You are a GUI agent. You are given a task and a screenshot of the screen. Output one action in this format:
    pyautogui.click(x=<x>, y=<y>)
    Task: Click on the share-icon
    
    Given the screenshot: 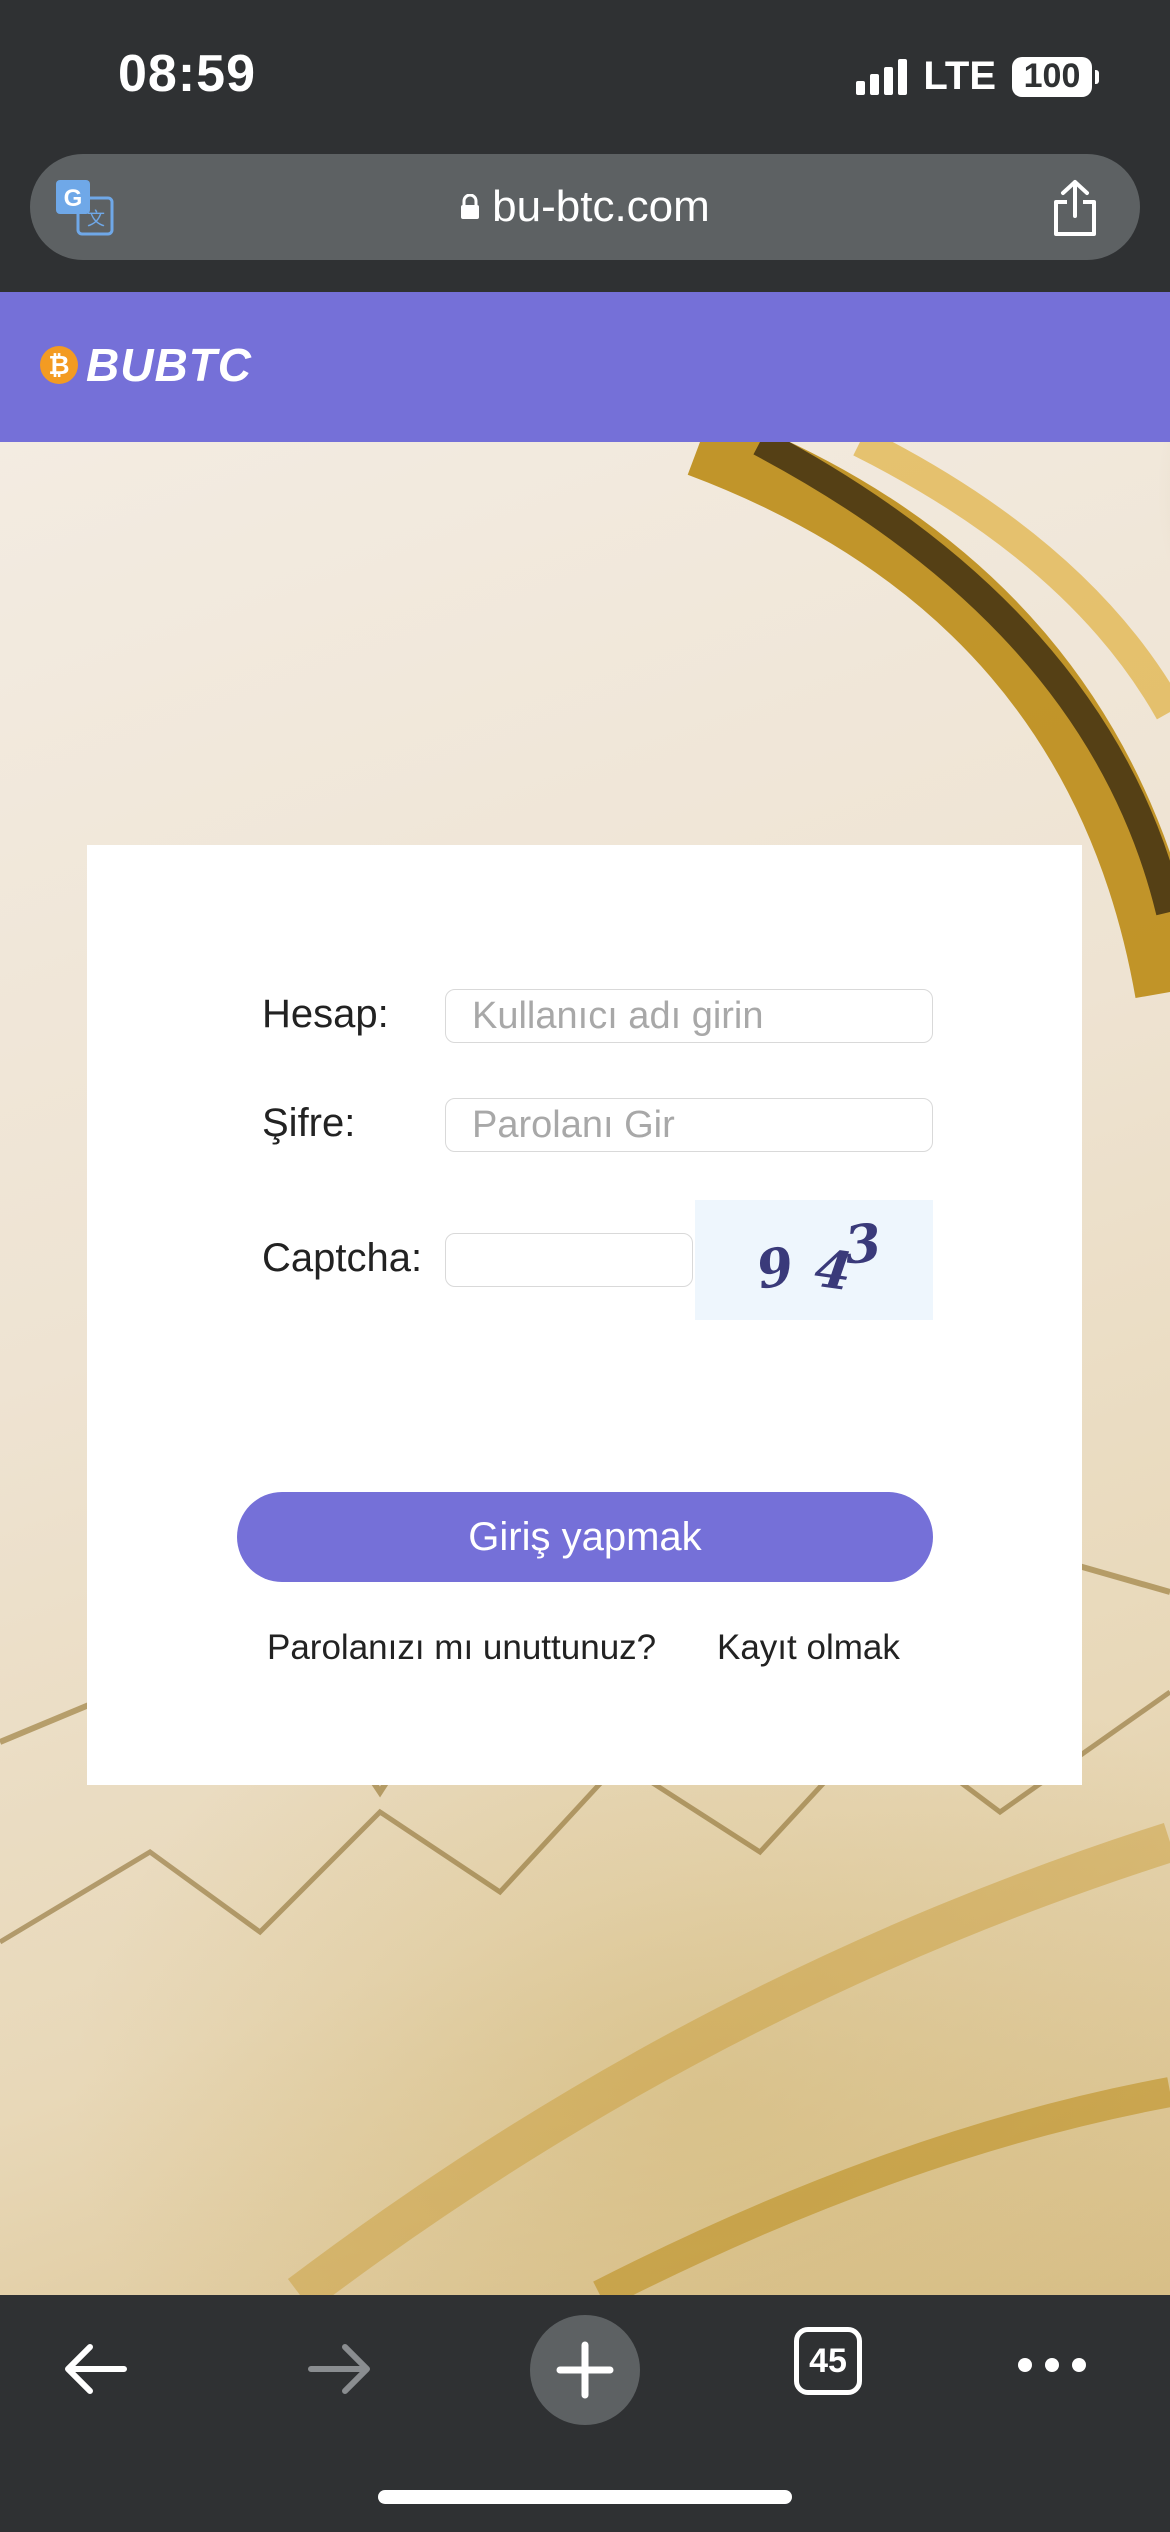 What is the action you would take?
    pyautogui.click(x=1075, y=208)
    